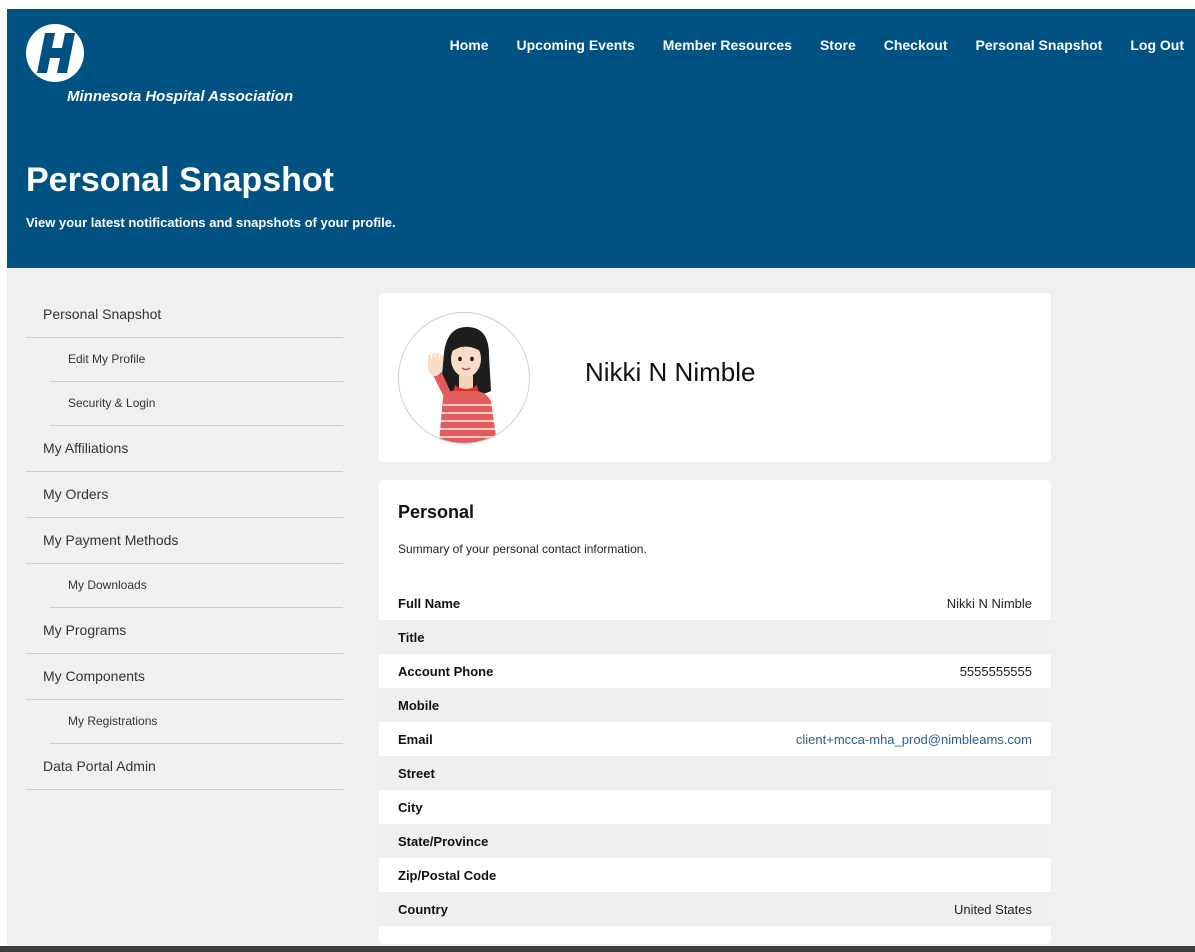 This screenshot has height=952, width=1195. Describe the element at coordinates (715, 909) in the screenshot. I see `row-country: Country United States` at that location.